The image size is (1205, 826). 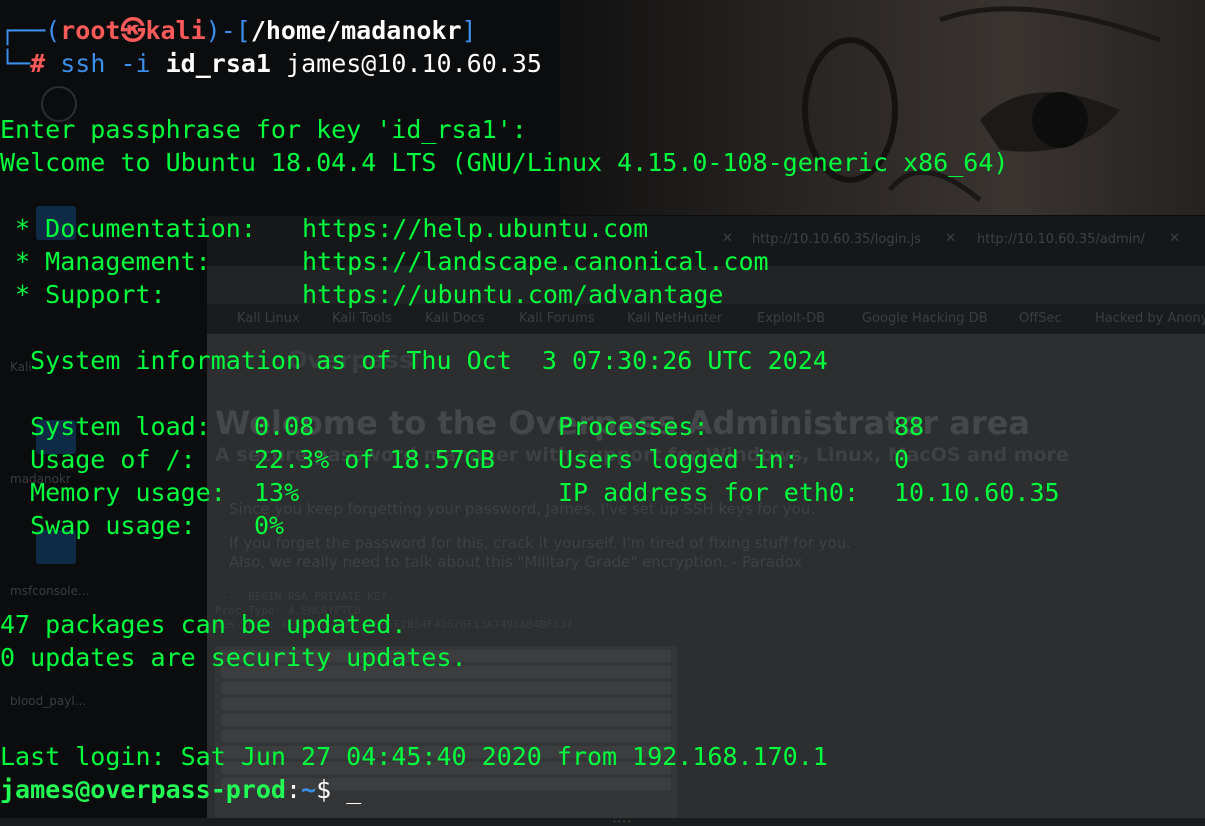 I want to click on terminal-bottom-border, so click(x=602, y=822).